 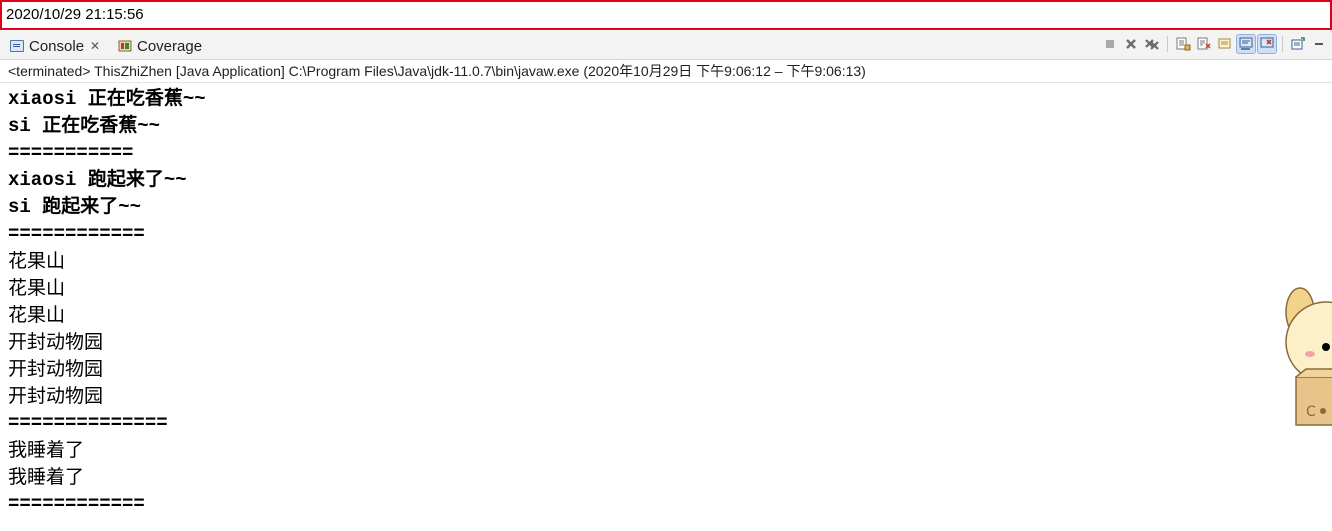 What do you see at coordinates (84, 126) in the screenshot?
I see `console-output-line: si 正在吃香蕉~~` at bounding box center [84, 126].